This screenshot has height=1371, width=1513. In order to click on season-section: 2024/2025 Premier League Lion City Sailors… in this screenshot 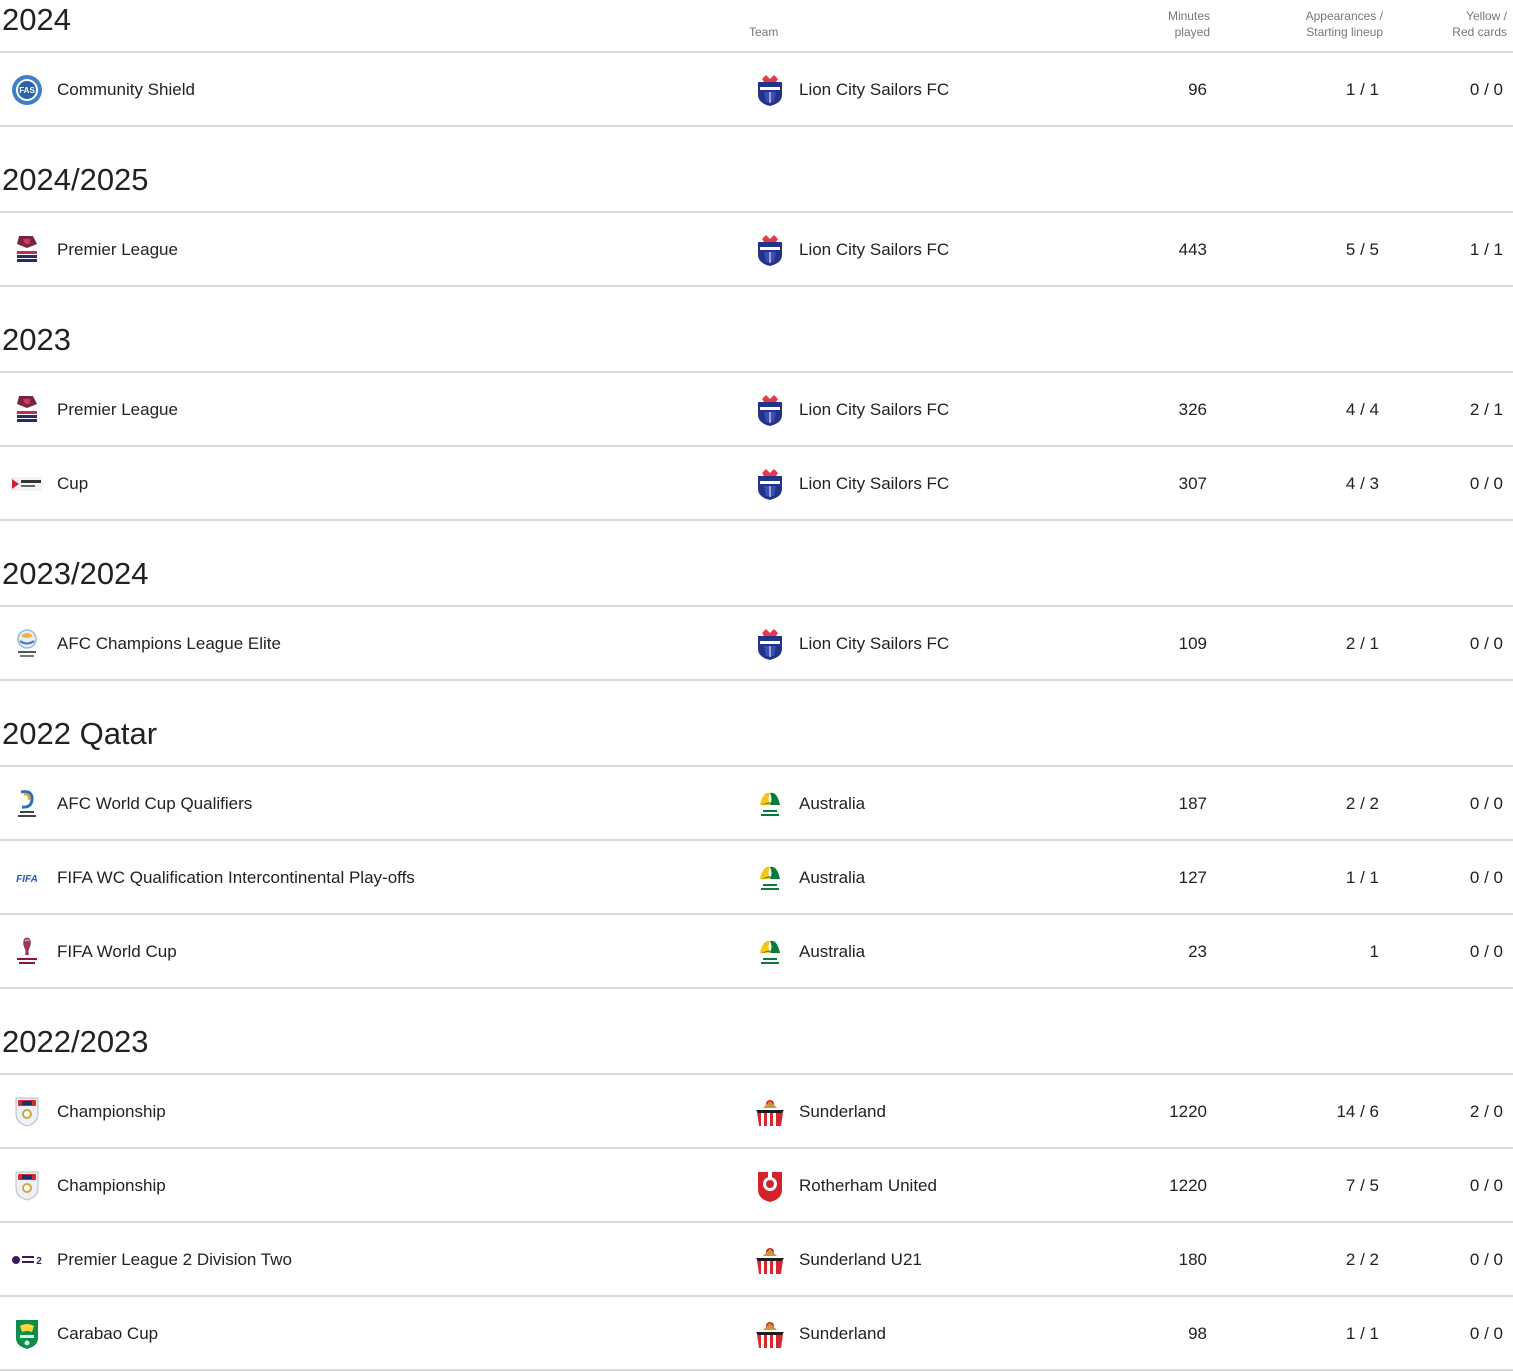, I will do `click(756, 223)`.